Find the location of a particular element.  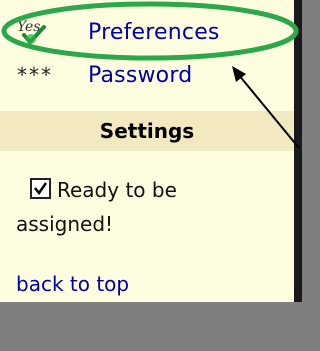

yes-check-icon: Yes is located at coordinates (34, 32).